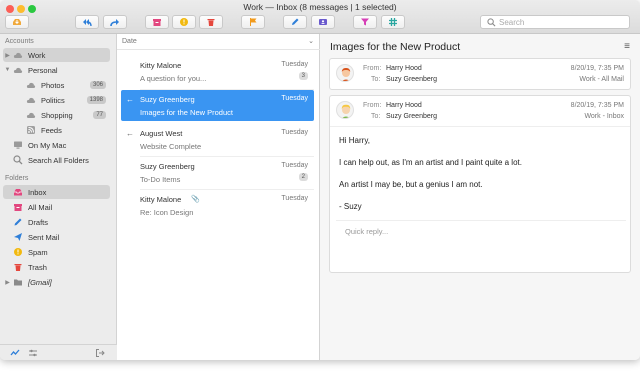 This screenshot has height=376, width=640. I want to click on junk-button, so click(184, 22).